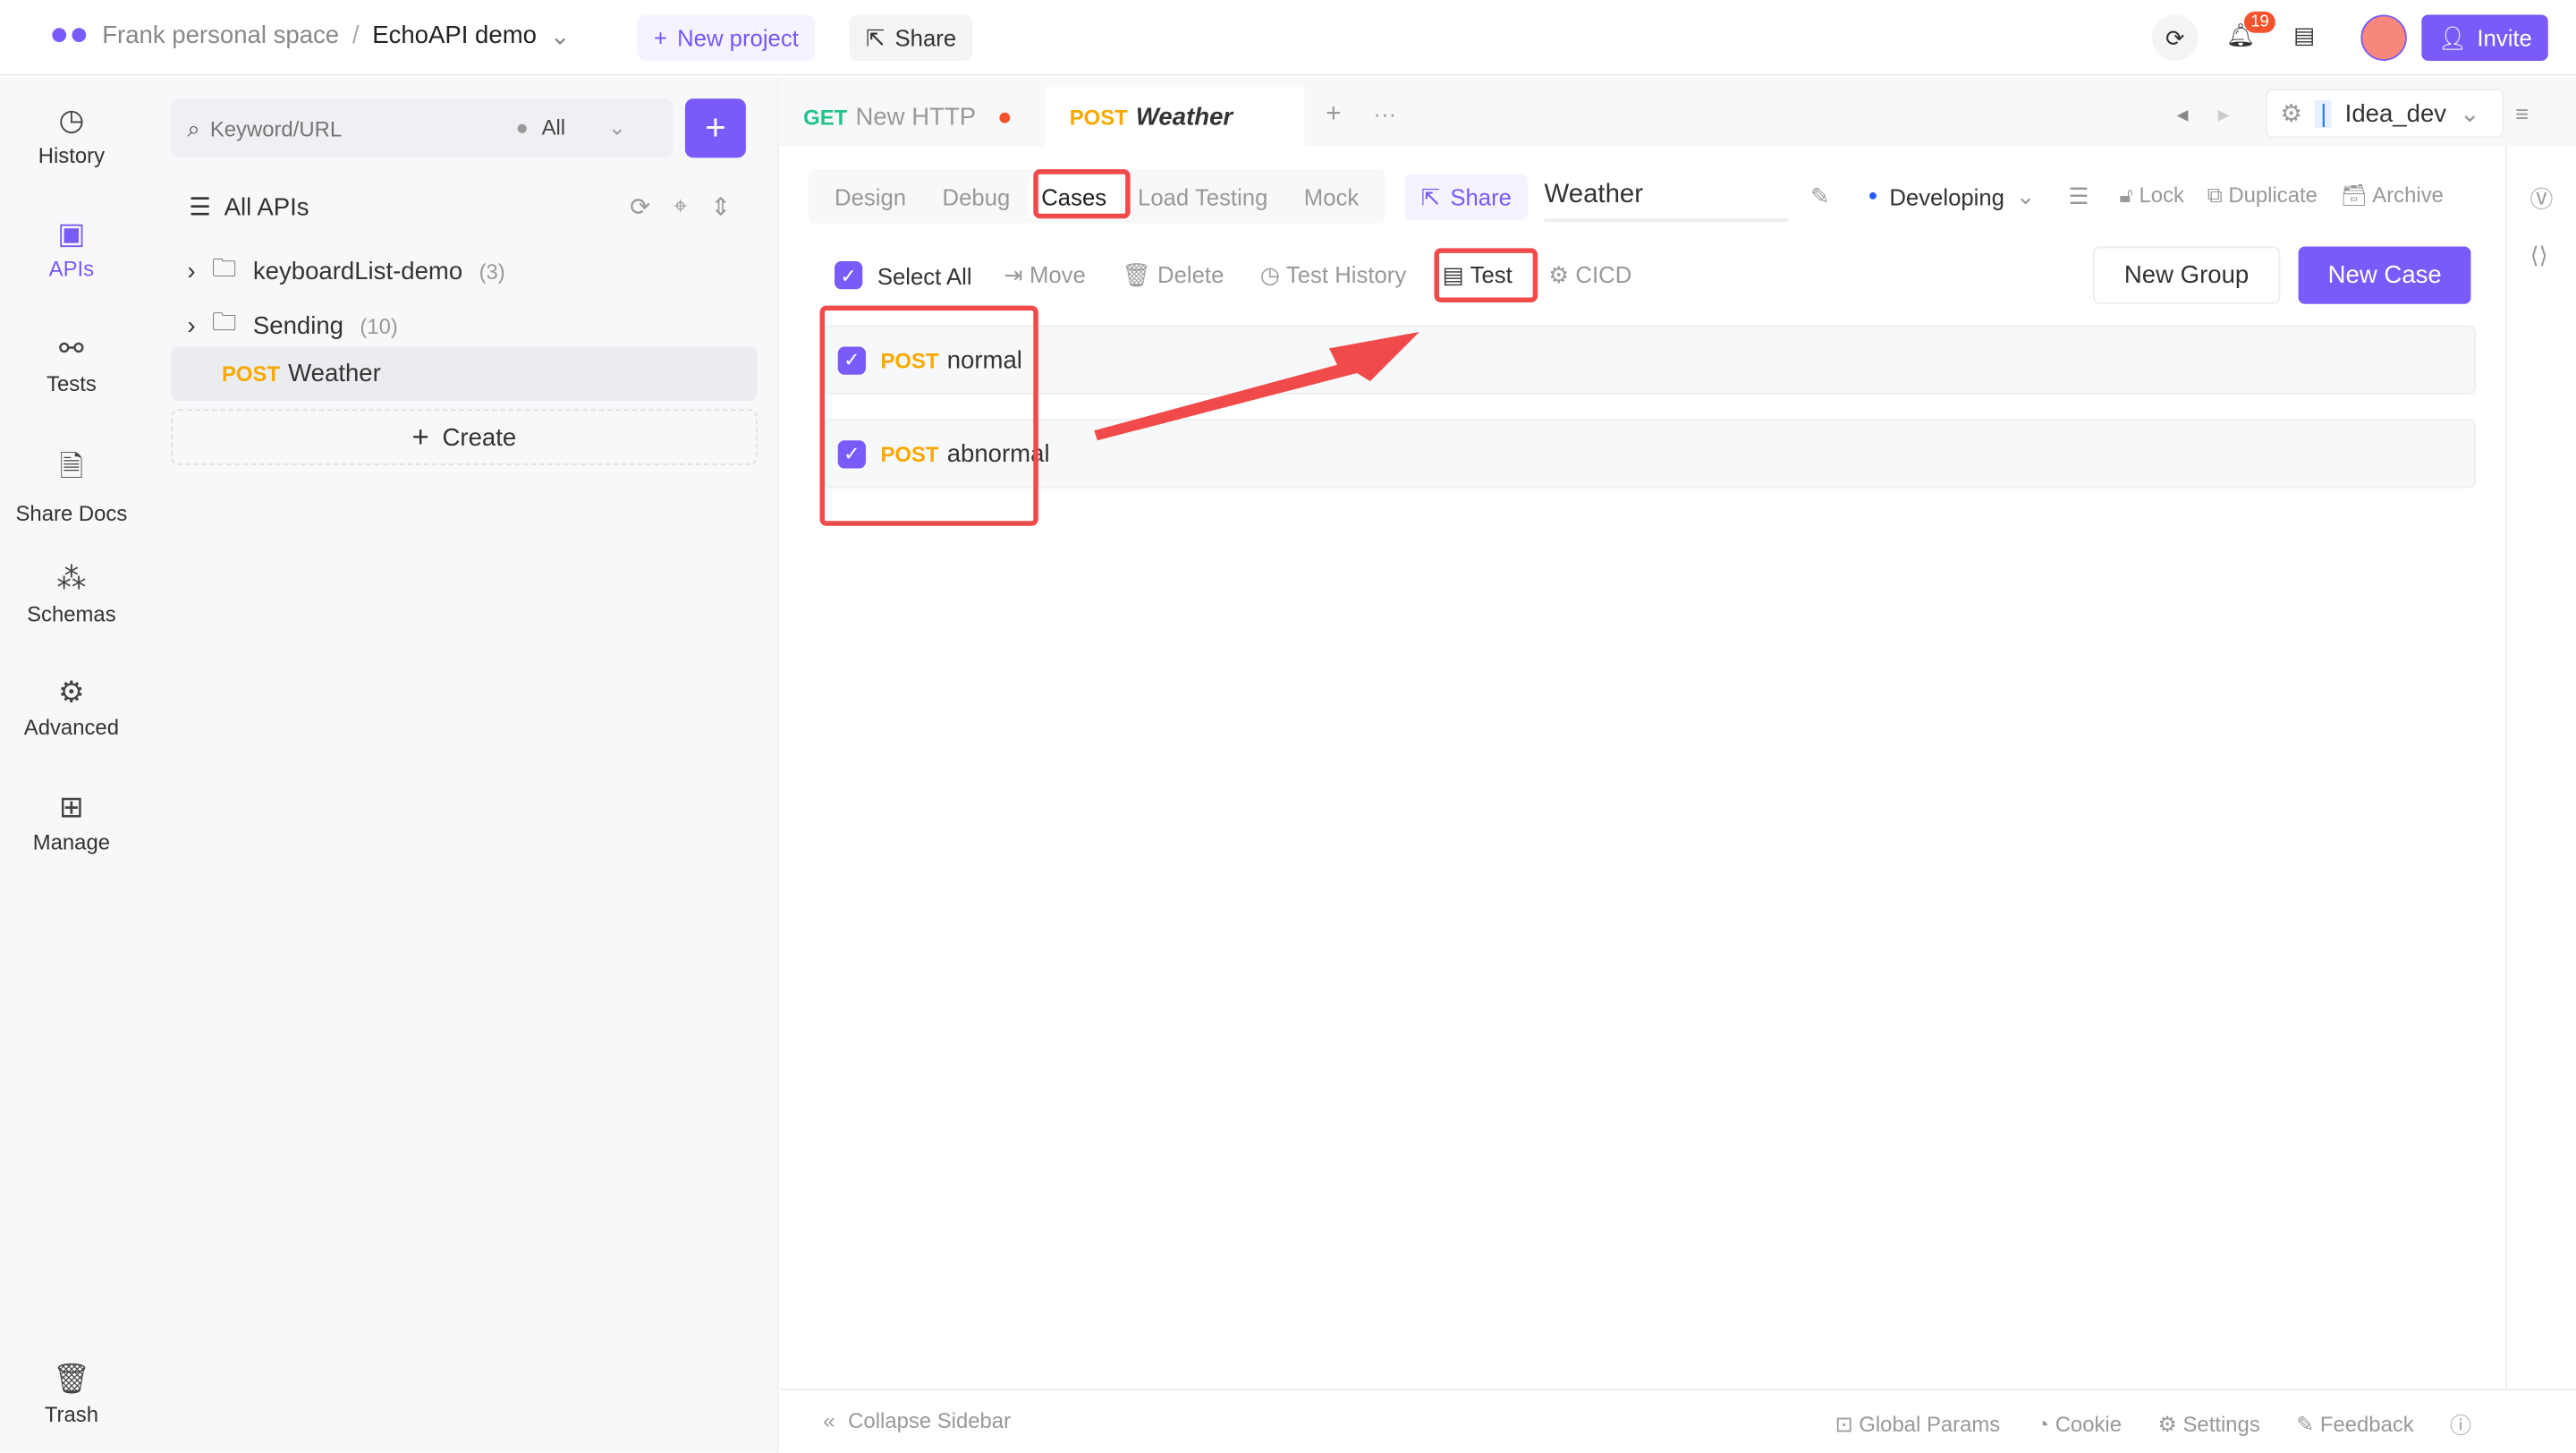 This screenshot has width=2576, height=1453. I want to click on help-icon: ⓘ, so click(2460, 1424).